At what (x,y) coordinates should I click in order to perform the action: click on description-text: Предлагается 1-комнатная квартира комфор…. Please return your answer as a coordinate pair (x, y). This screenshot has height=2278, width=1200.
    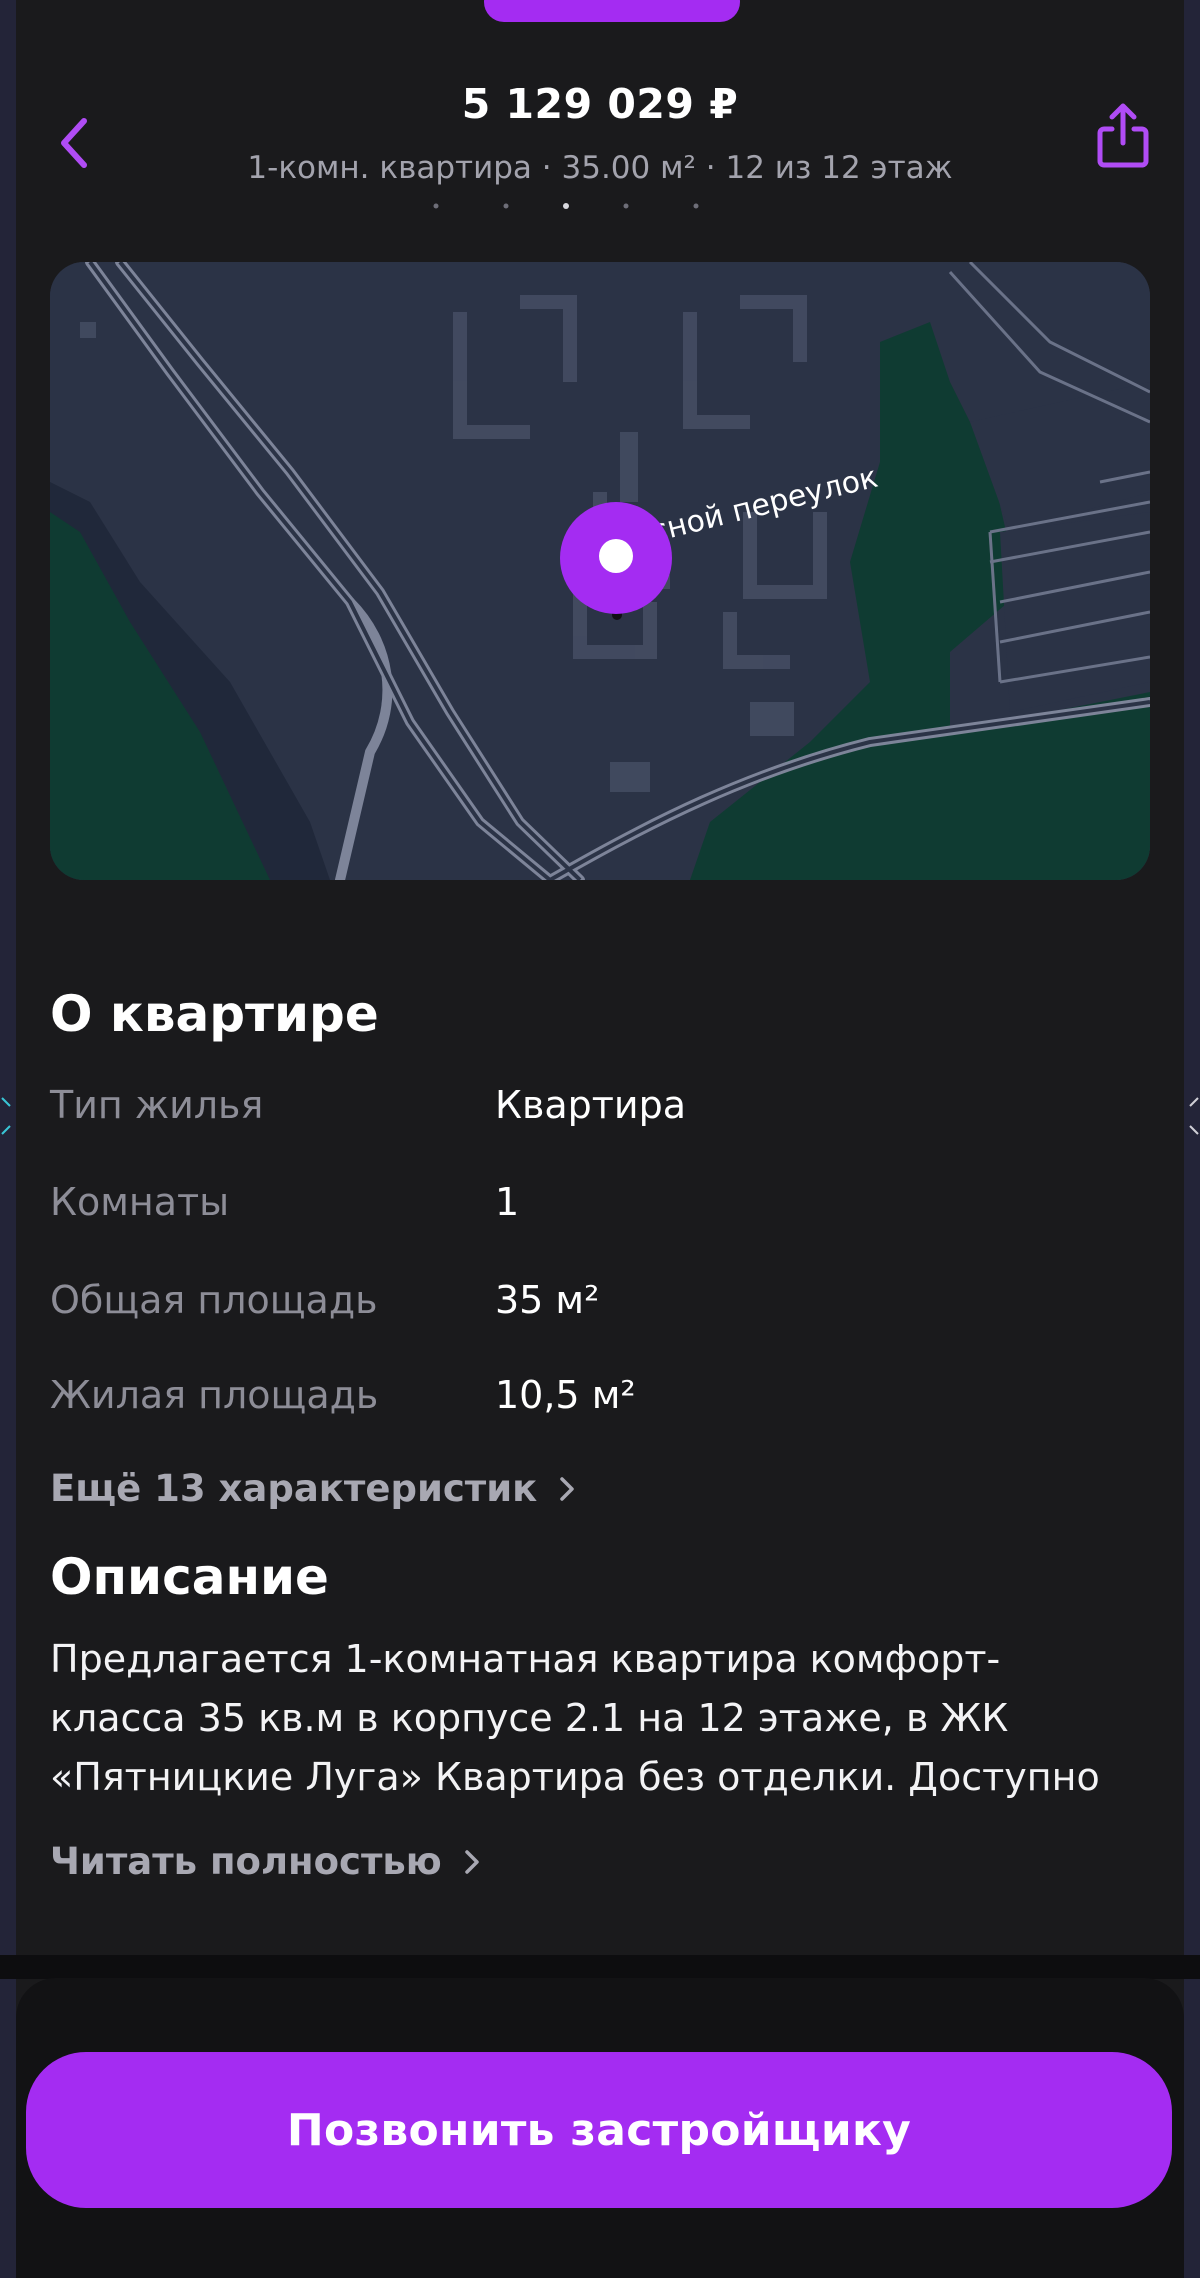
    Looking at the image, I should click on (600, 1718).